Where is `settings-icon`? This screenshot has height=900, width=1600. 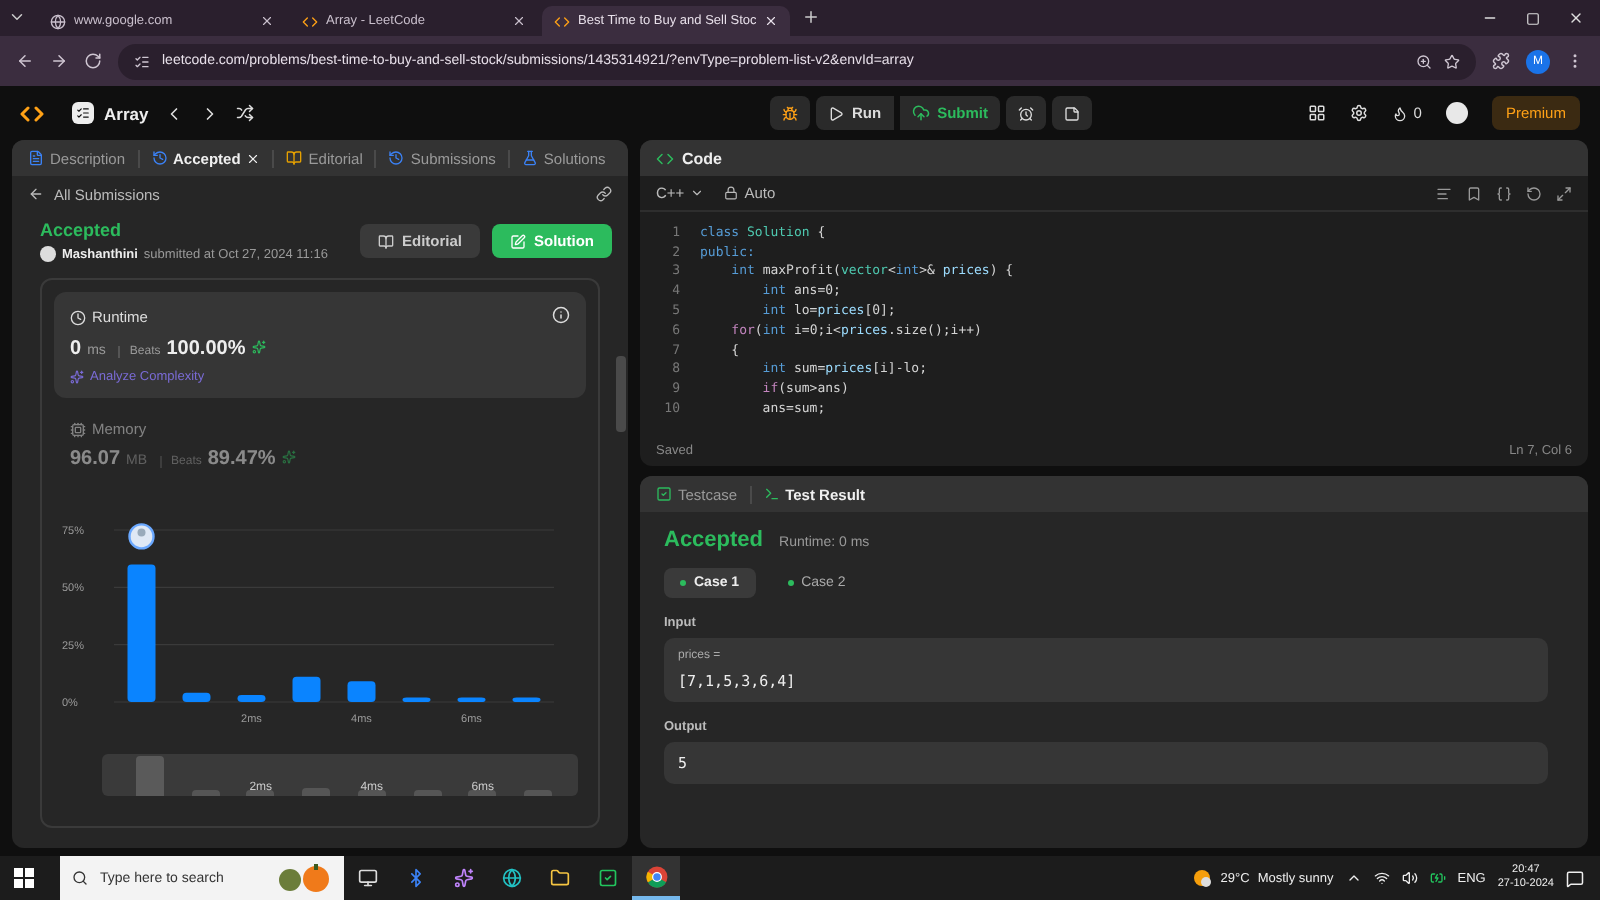
settings-icon is located at coordinates (1358, 113).